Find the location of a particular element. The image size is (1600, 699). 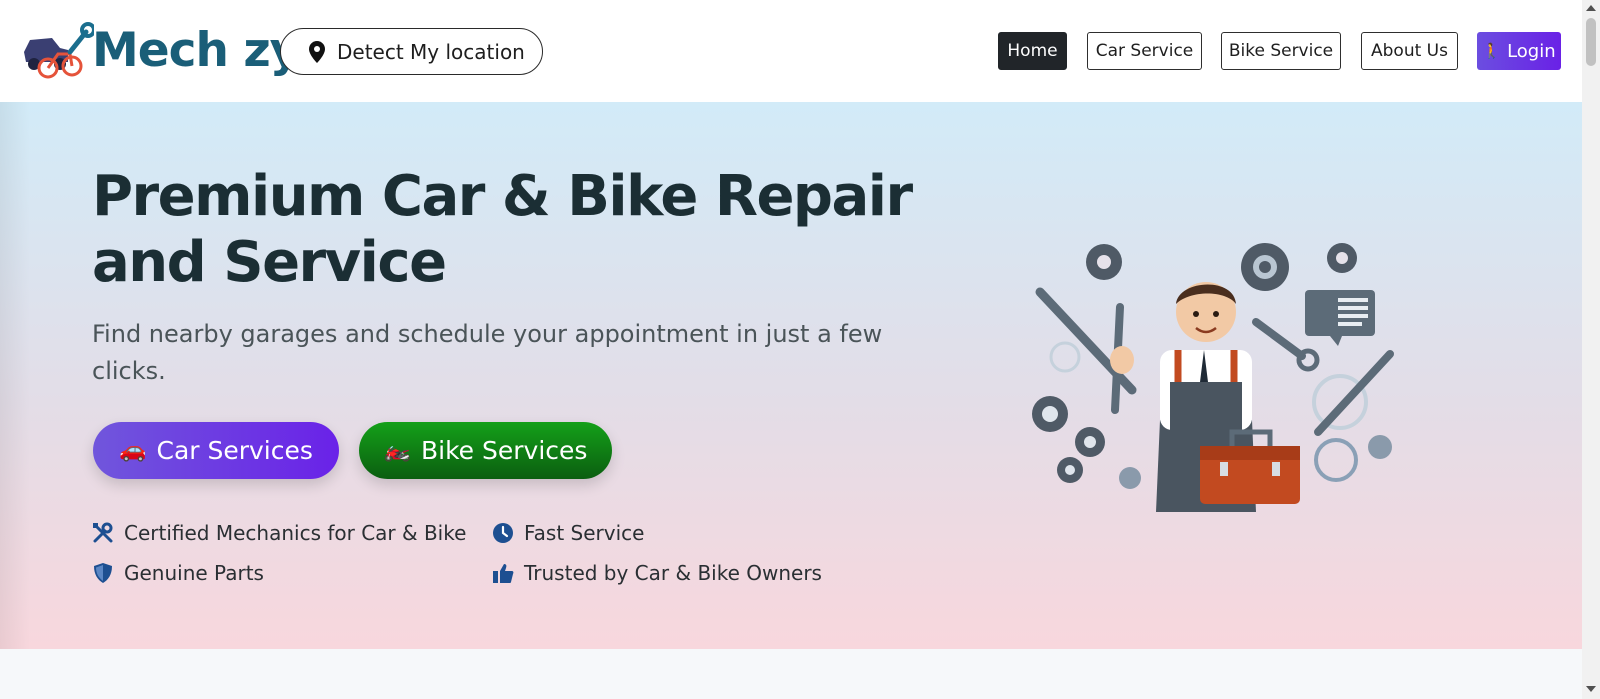

bike-services-button: 🏍️ Bike Services is located at coordinates (485, 450).